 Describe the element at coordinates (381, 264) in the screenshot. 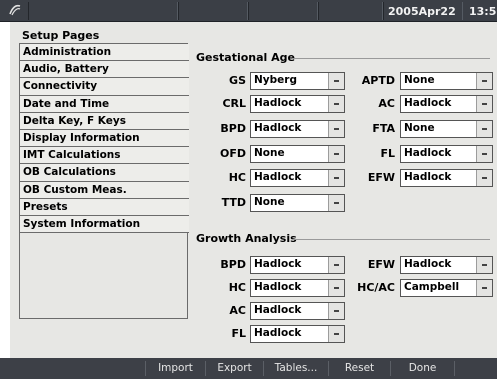

I see `growth-efw-label: EFW` at that location.